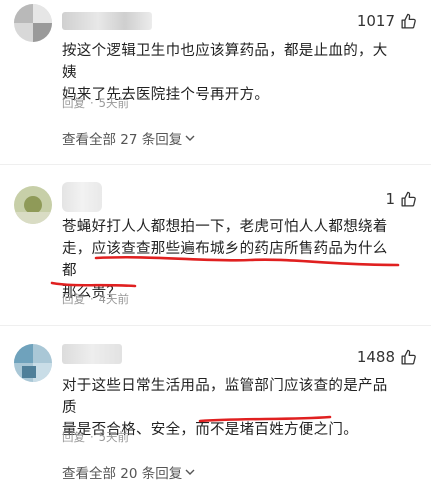 The image size is (431, 487). I want to click on like-count: 1, so click(390, 199).